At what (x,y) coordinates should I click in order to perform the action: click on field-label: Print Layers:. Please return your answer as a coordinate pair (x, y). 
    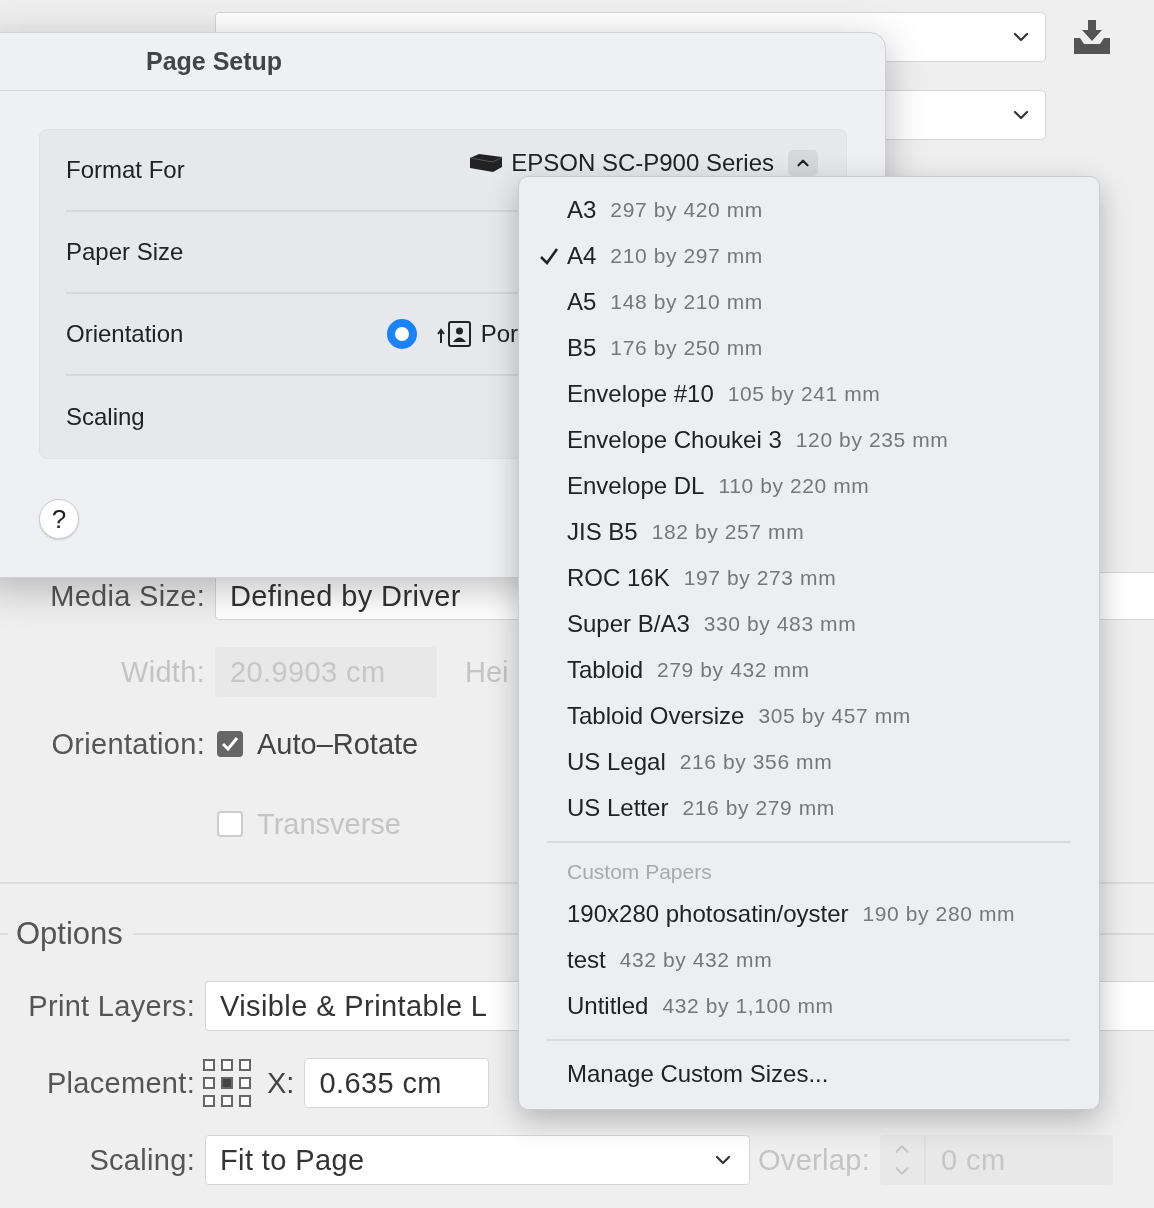
    Looking at the image, I should click on (111, 1006).